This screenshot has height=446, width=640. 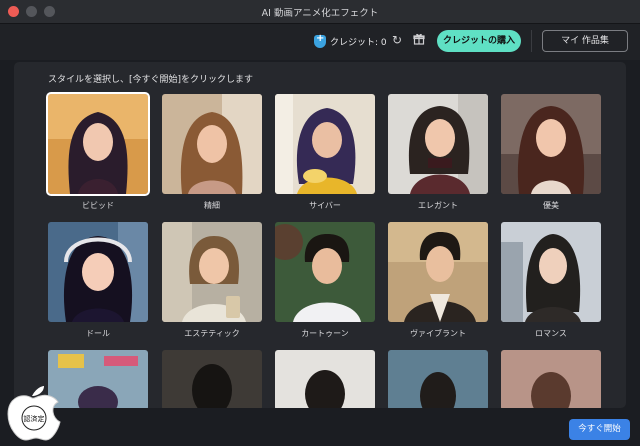 I want to click on window-title: AI 動画アニメ化エフェクト, so click(x=320, y=13).